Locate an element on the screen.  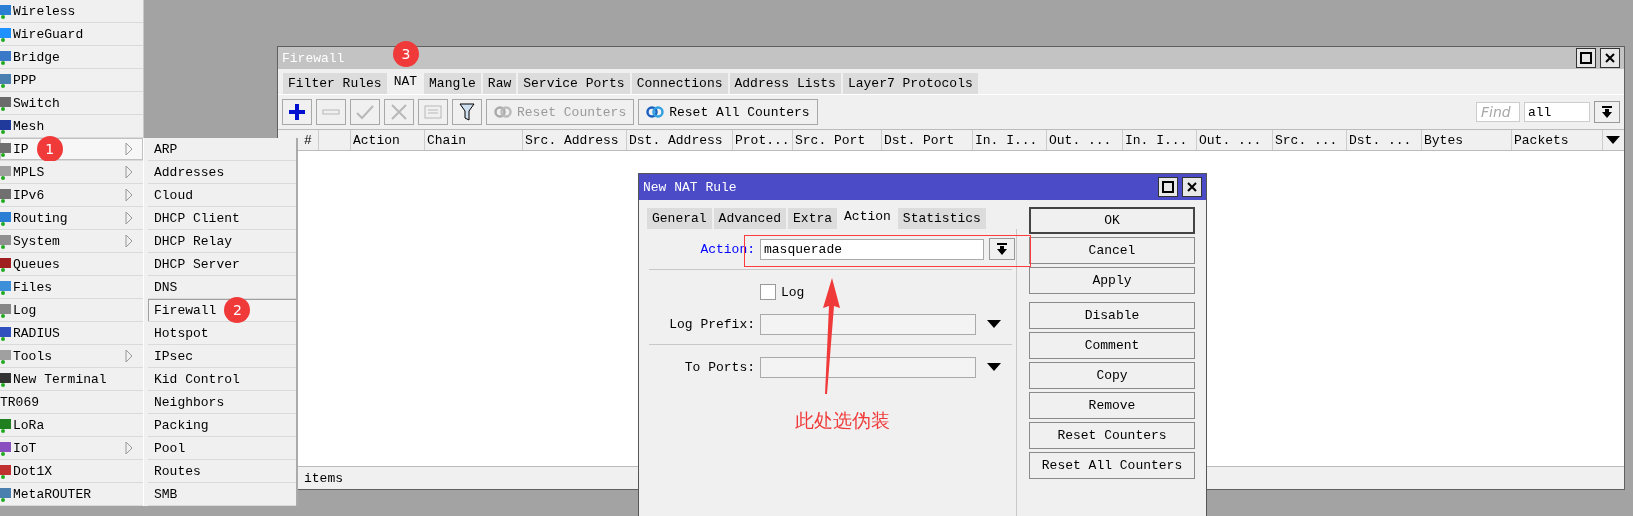
action-select: masquerade is located at coordinates (872, 249).